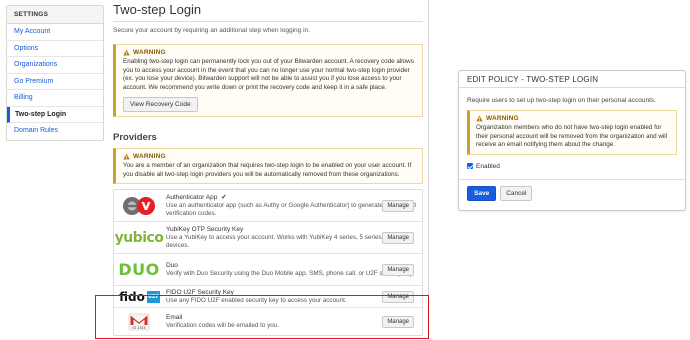  What do you see at coordinates (149, 156) in the screenshot?
I see `providers-warning-title: WARNING` at bounding box center [149, 156].